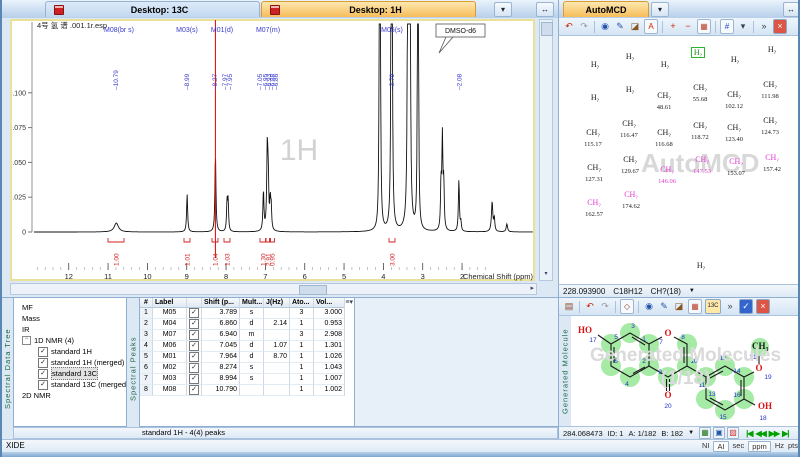  What do you see at coordinates (194, 303) in the screenshot?
I see `col-header-check` at bounding box center [194, 303].